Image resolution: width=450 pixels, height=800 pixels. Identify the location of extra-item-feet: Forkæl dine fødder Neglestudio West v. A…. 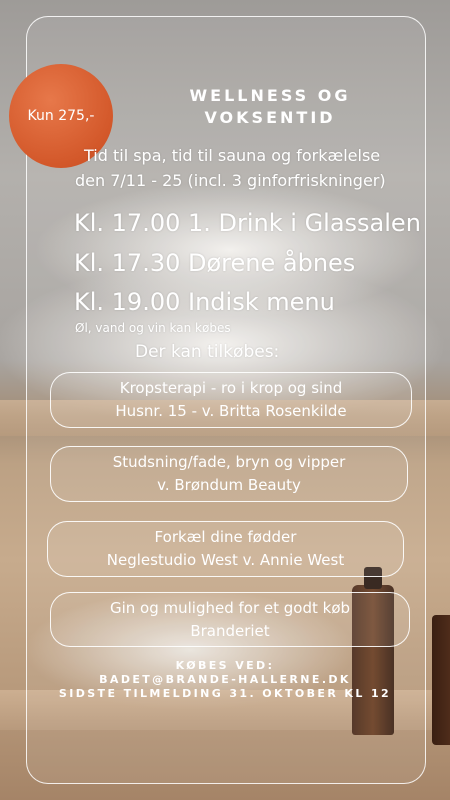
(225, 549).